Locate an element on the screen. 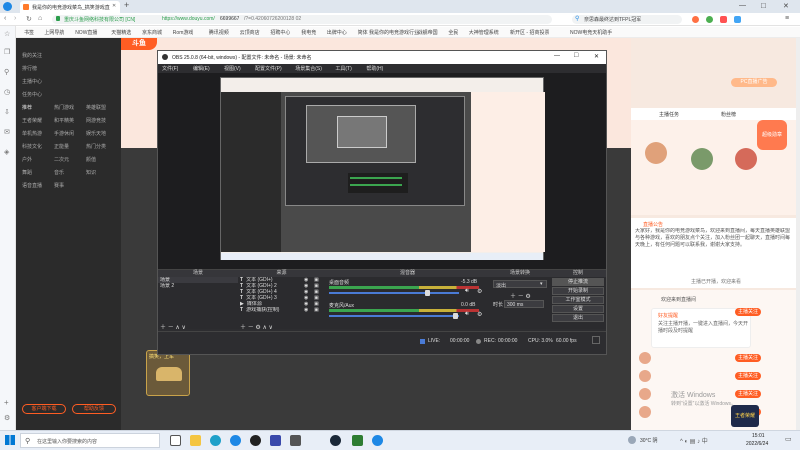 The height and width of the screenshot is (450, 800). obs-maximize-button: □ is located at coordinates (576, 55).